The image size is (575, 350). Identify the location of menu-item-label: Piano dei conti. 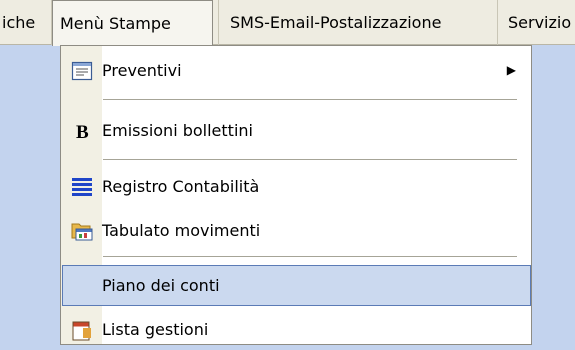
(161, 285).